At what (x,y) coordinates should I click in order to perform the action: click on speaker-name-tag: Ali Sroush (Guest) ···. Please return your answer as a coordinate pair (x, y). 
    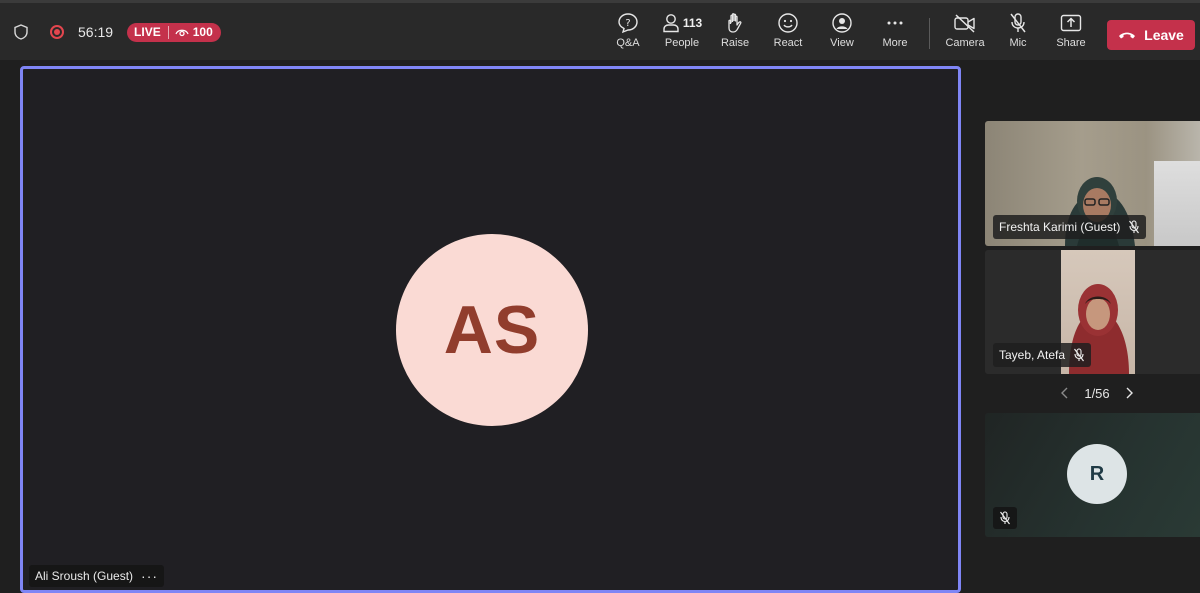
    Looking at the image, I should click on (97, 576).